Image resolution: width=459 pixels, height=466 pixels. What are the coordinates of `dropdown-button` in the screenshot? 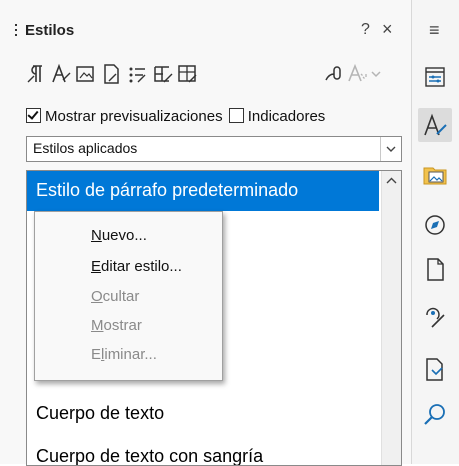 It's located at (390, 149).